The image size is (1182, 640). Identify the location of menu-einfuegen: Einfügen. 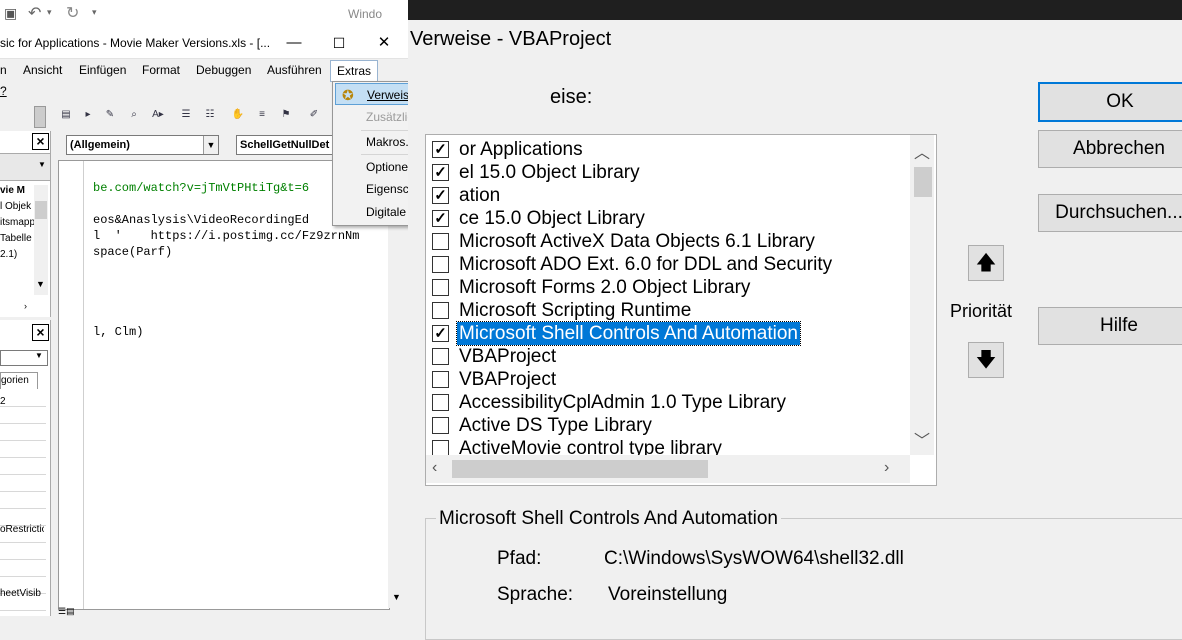
(102, 70).